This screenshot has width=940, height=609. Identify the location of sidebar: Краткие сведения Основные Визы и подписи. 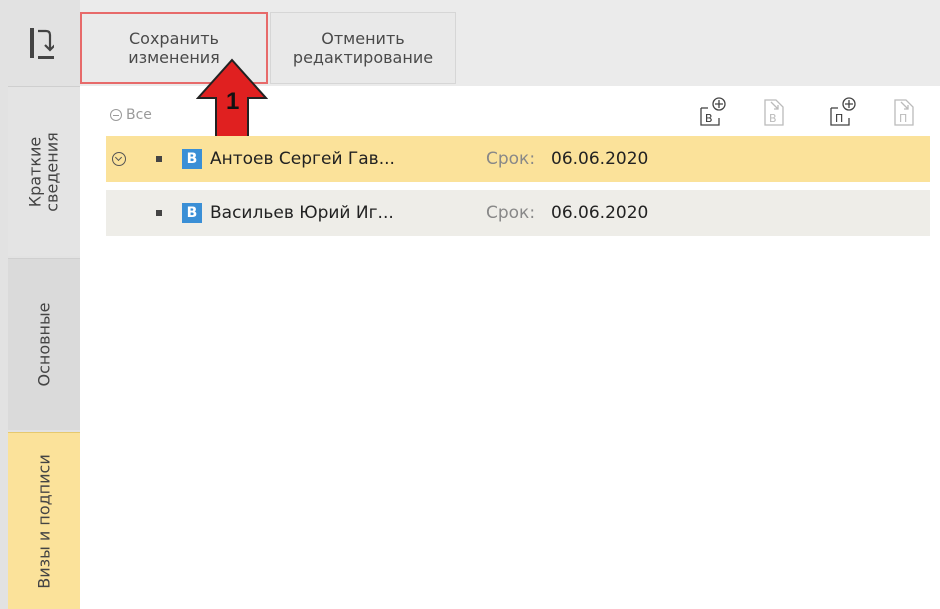
(40, 304).